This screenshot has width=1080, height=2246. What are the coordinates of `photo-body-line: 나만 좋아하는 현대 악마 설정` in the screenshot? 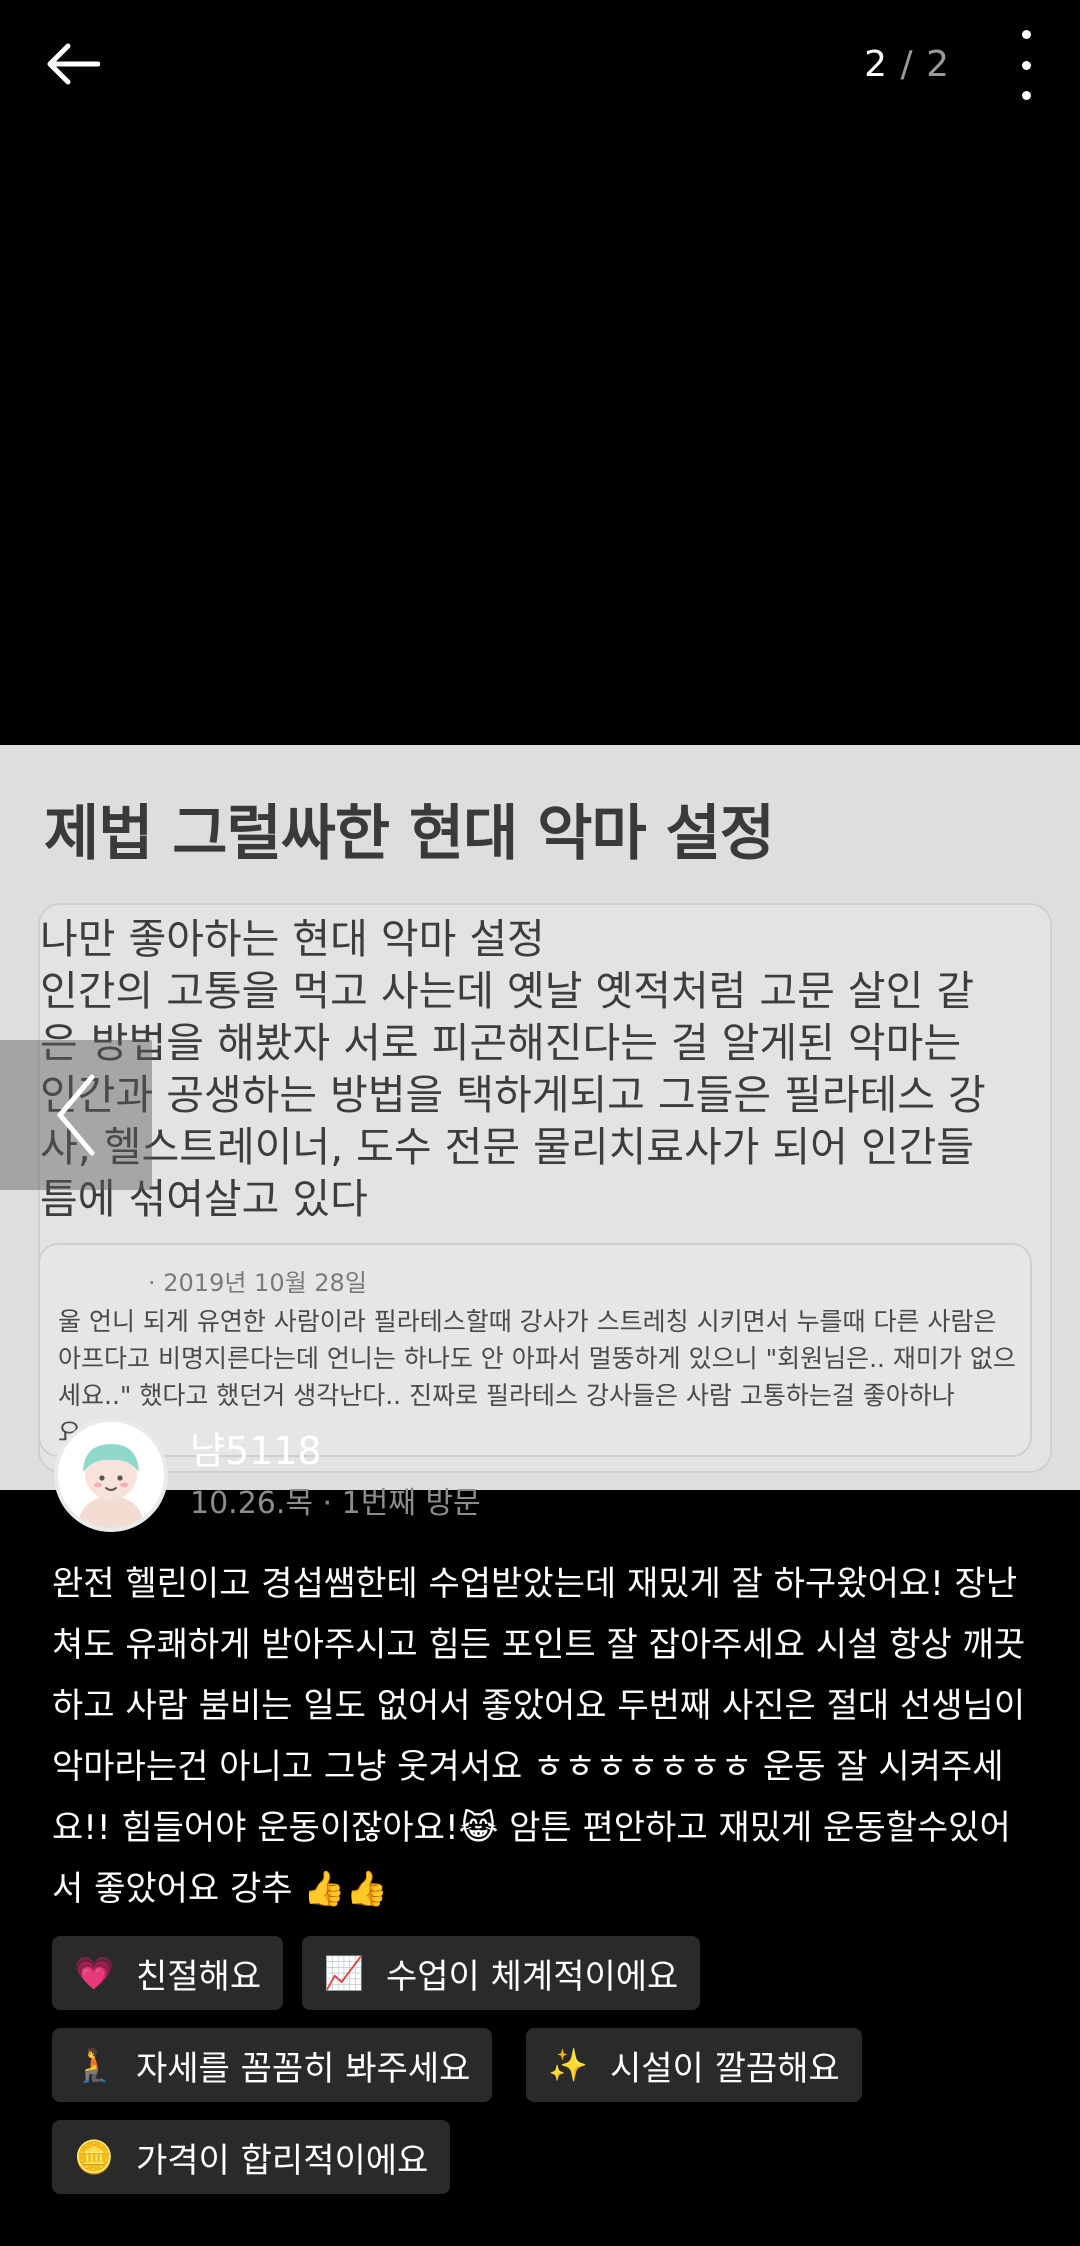 It's located at (292, 939).